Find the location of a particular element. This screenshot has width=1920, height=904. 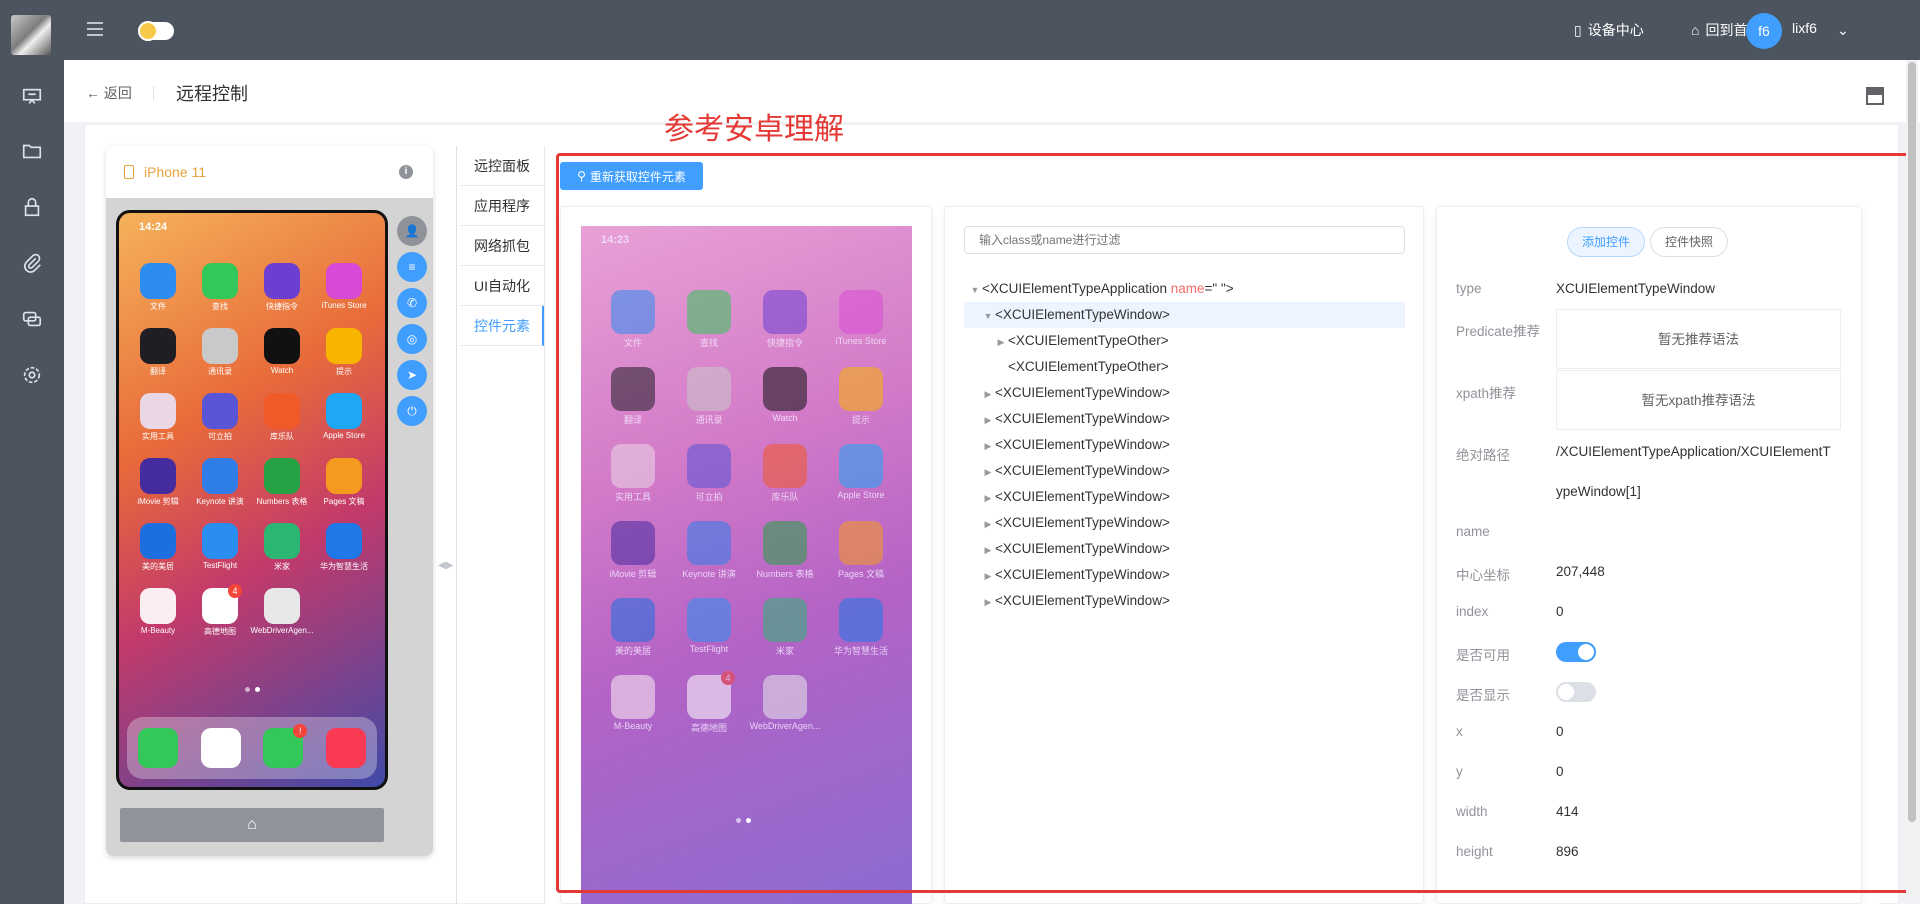

app-icon-tile: 文件 is located at coordinates (633, 319).